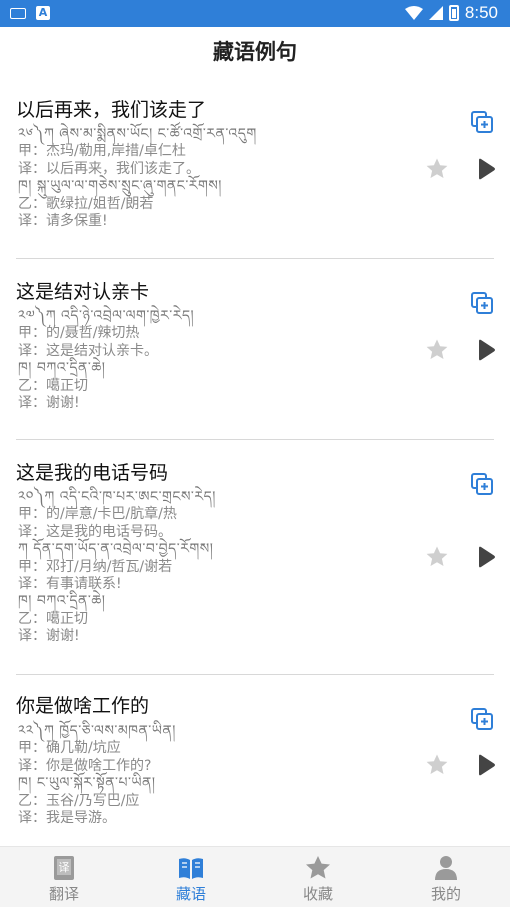 Image resolution: width=510 pixels, height=907 pixels. Describe the element at coordinates (318, 867) in the screenshot. I see `star-icon` at that location.